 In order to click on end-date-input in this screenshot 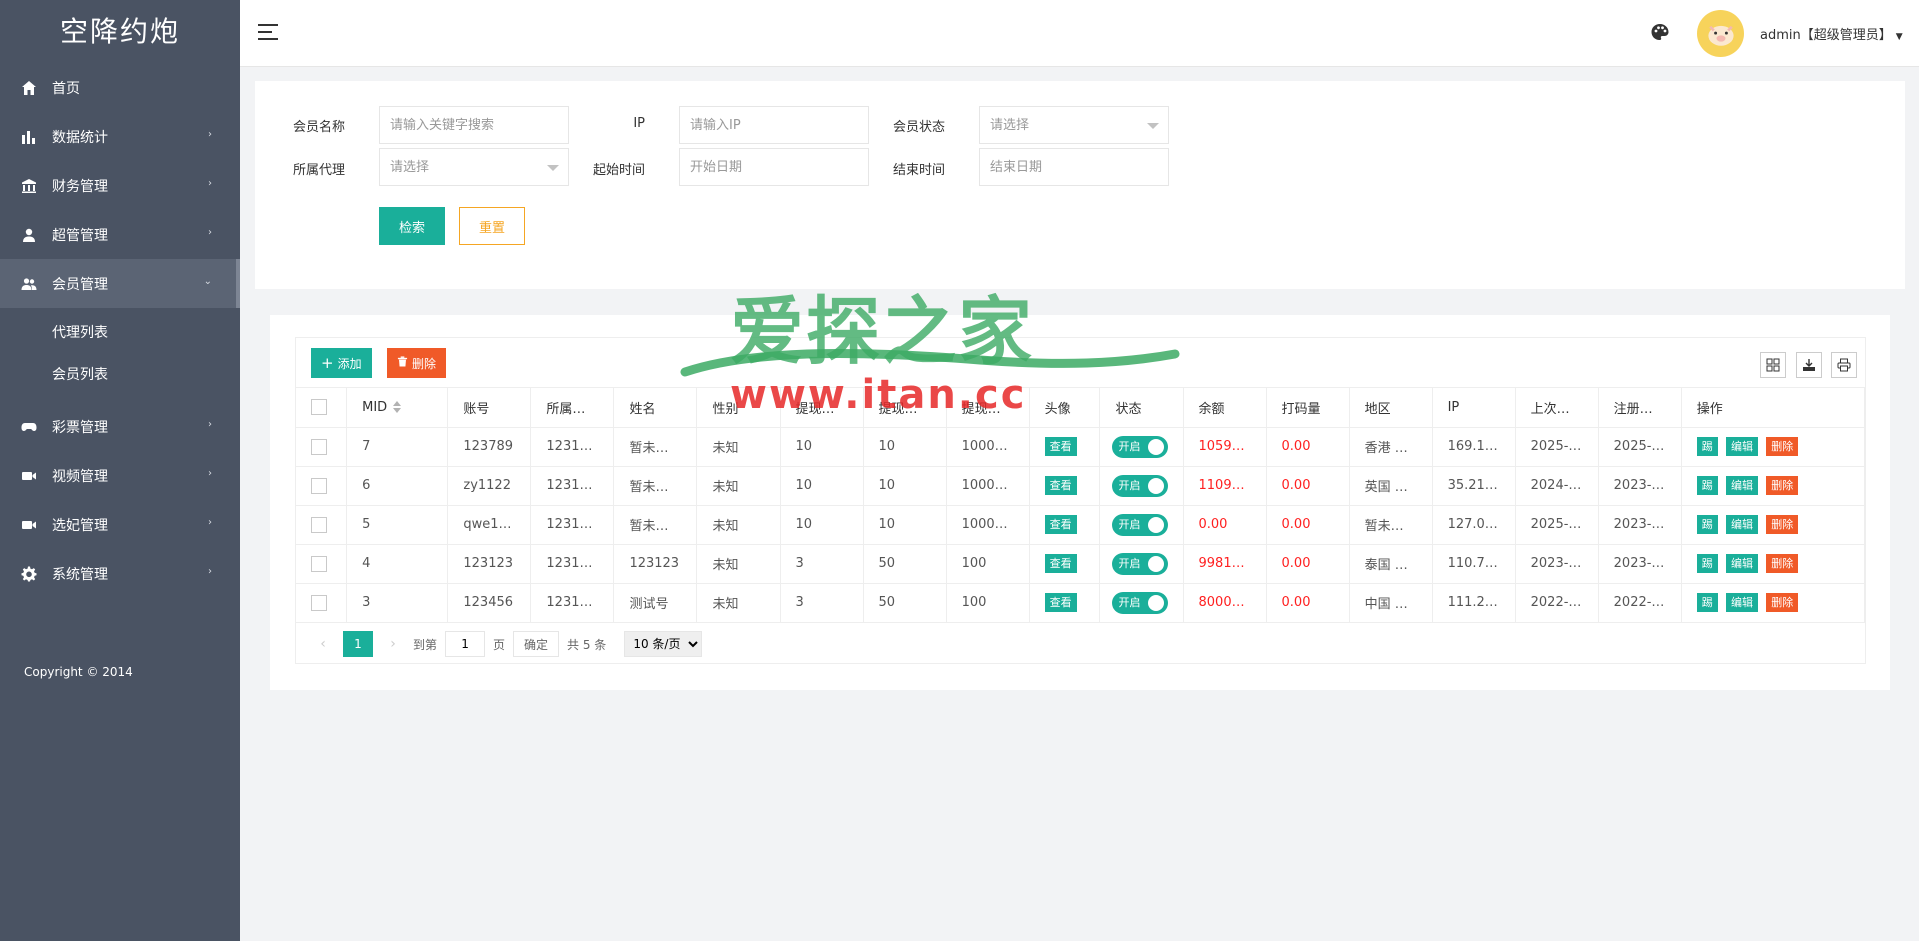, I will do `click(1074, 167)`.